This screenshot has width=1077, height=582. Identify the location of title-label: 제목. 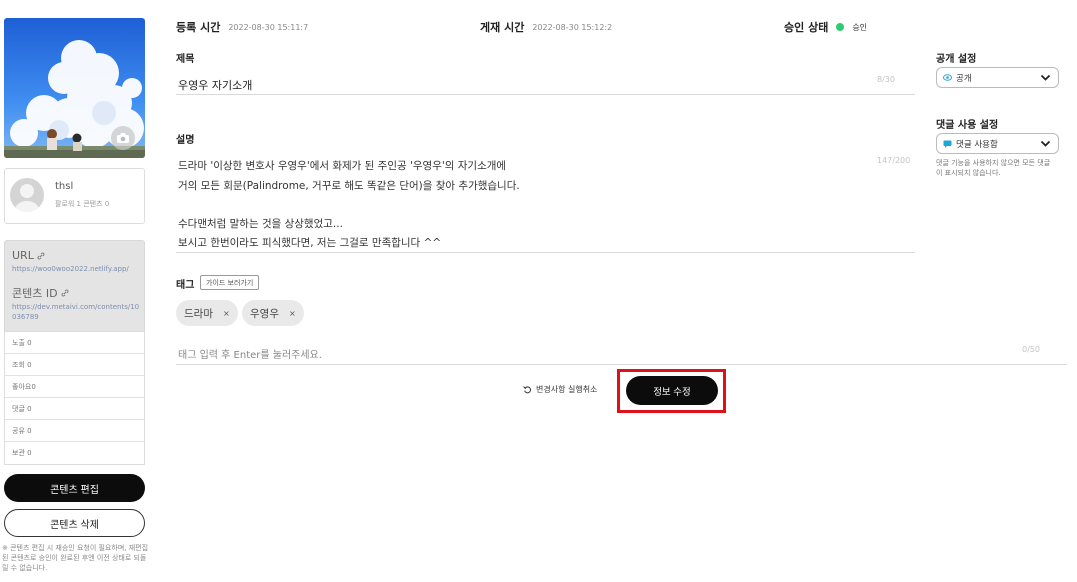
(185, 59).